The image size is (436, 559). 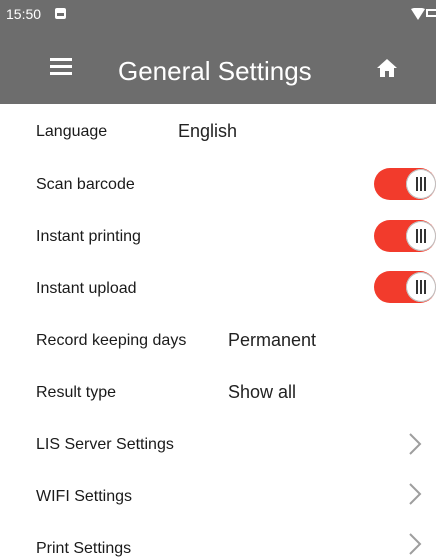 I want to click on scan-barcode-label: Scan barcode, so click(x=85, y=184).